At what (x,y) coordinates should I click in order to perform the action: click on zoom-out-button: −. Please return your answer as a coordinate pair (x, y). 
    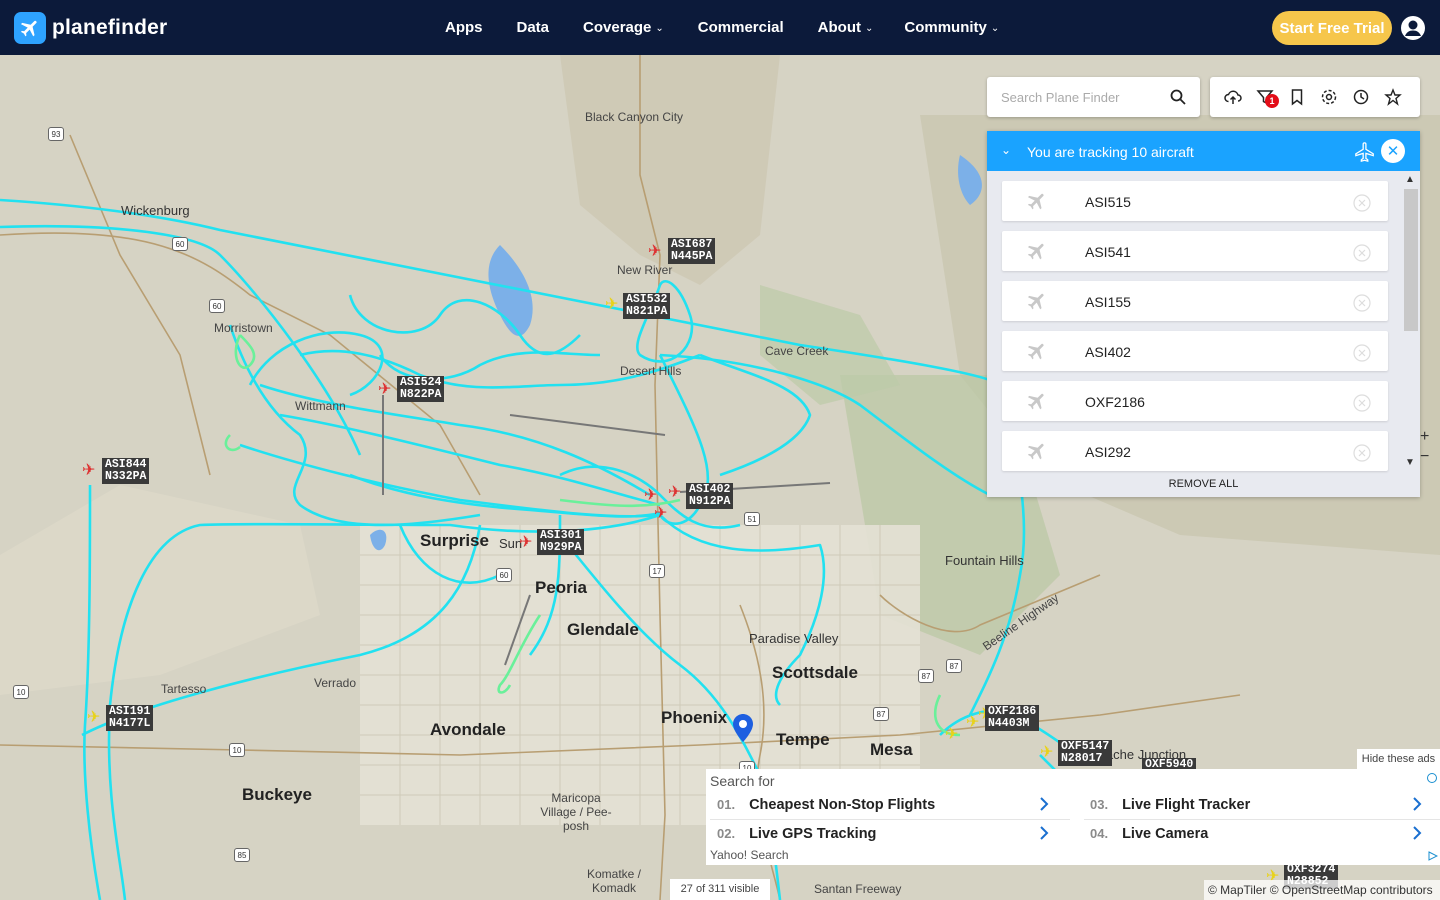
    Looking at the image, I should click on (1424, 457).